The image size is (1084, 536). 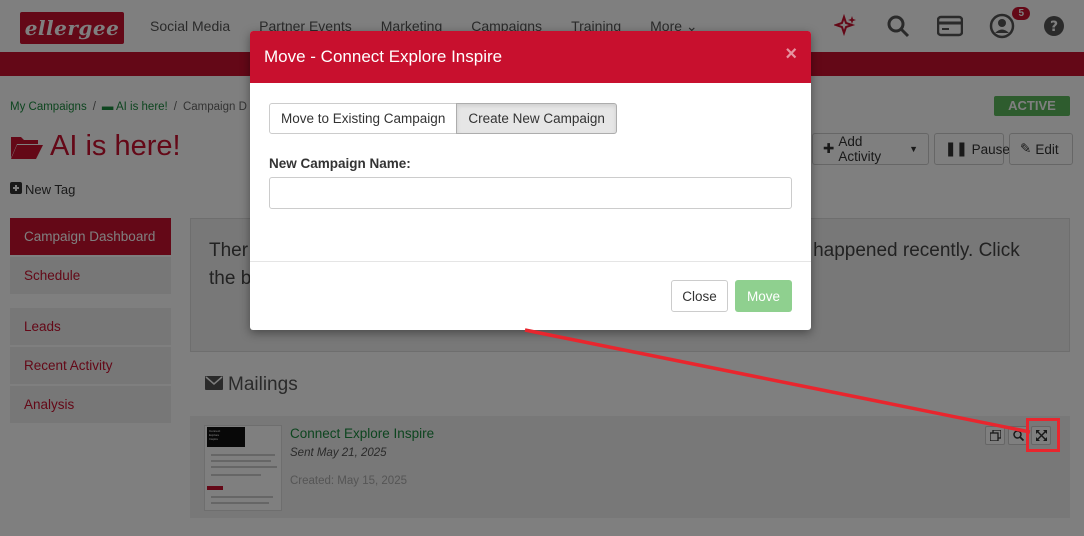 What do you see at coordinates (1043, 435) in the screenshot?
I see `annotation-highlight-box` at bounding box center [1043, 435].